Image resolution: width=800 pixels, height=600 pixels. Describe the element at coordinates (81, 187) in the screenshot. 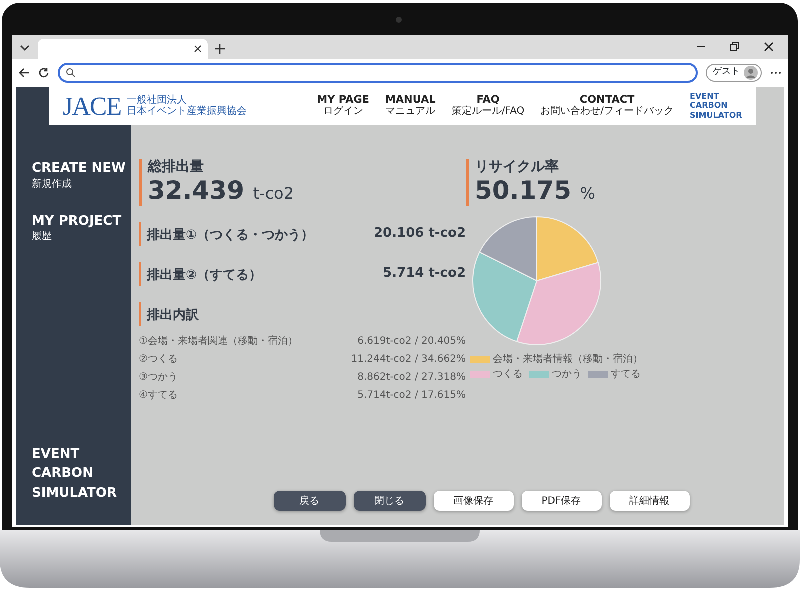

I see `sidebar-item: CREATE NEW 新規作成` at that location.